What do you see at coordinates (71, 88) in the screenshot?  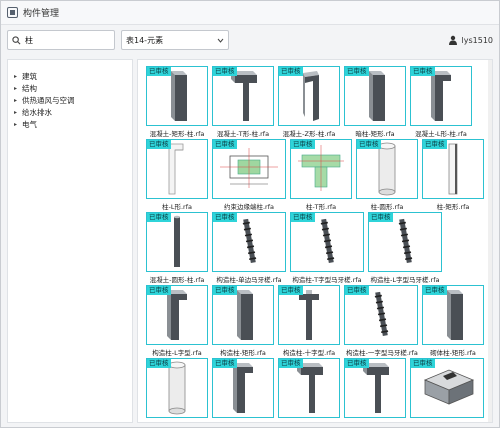 I see `tree-item: ▸ 结构` at bounding box center [71, 88].